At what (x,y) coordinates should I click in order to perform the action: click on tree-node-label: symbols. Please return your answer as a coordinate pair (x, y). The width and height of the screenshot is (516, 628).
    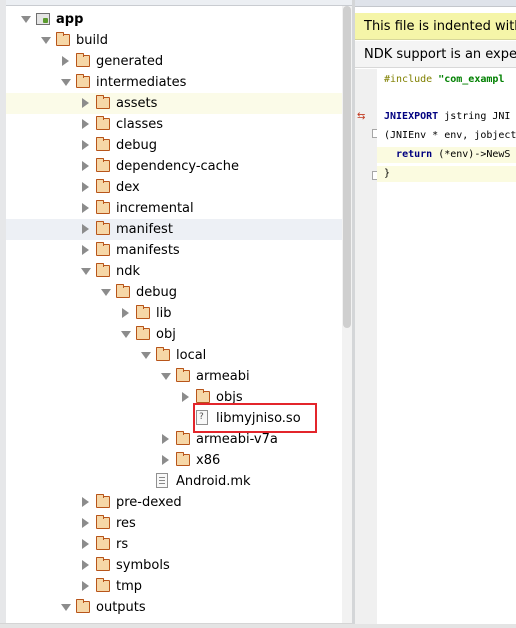
    Looking at the image, I should click on (143, 565).